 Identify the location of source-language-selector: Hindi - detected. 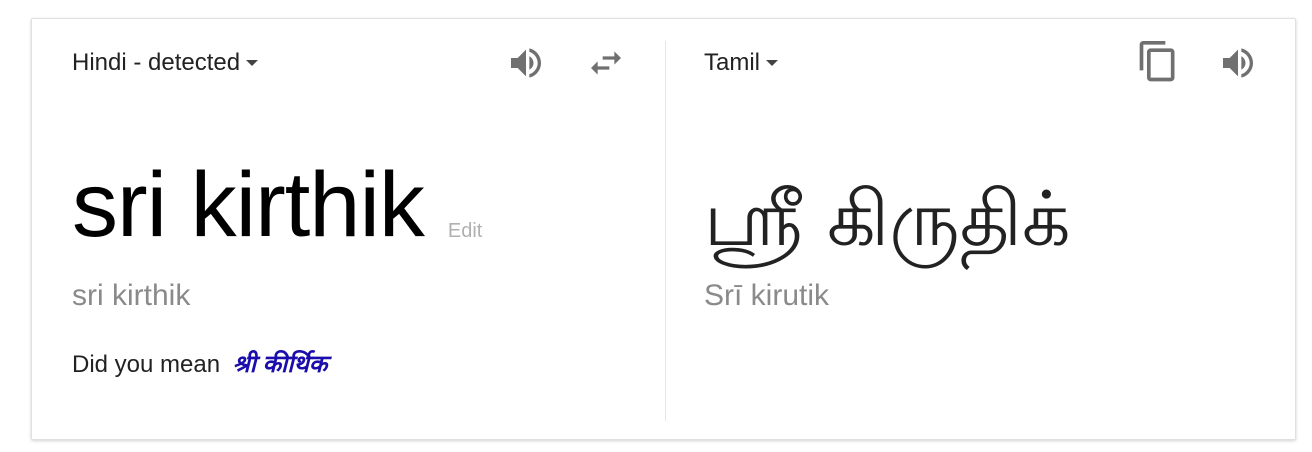
(165, 63).